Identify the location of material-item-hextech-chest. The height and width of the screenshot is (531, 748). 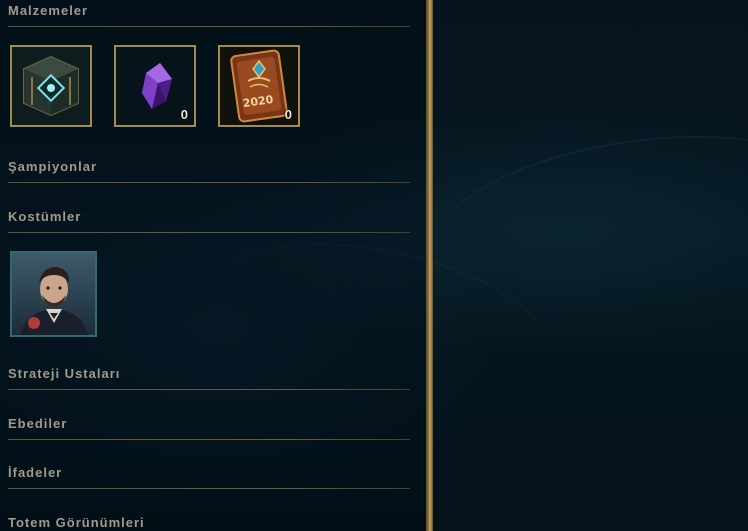
(51, 86).